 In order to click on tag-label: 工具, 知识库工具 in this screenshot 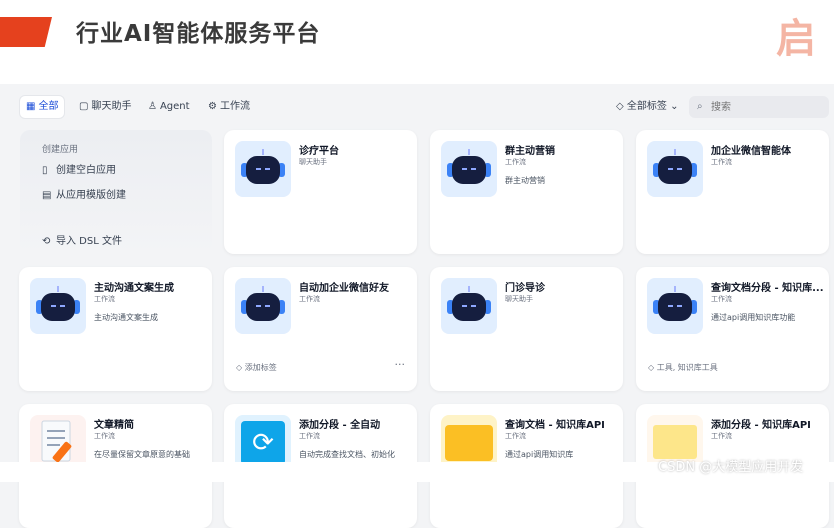, I will do `click(687, 367)`.